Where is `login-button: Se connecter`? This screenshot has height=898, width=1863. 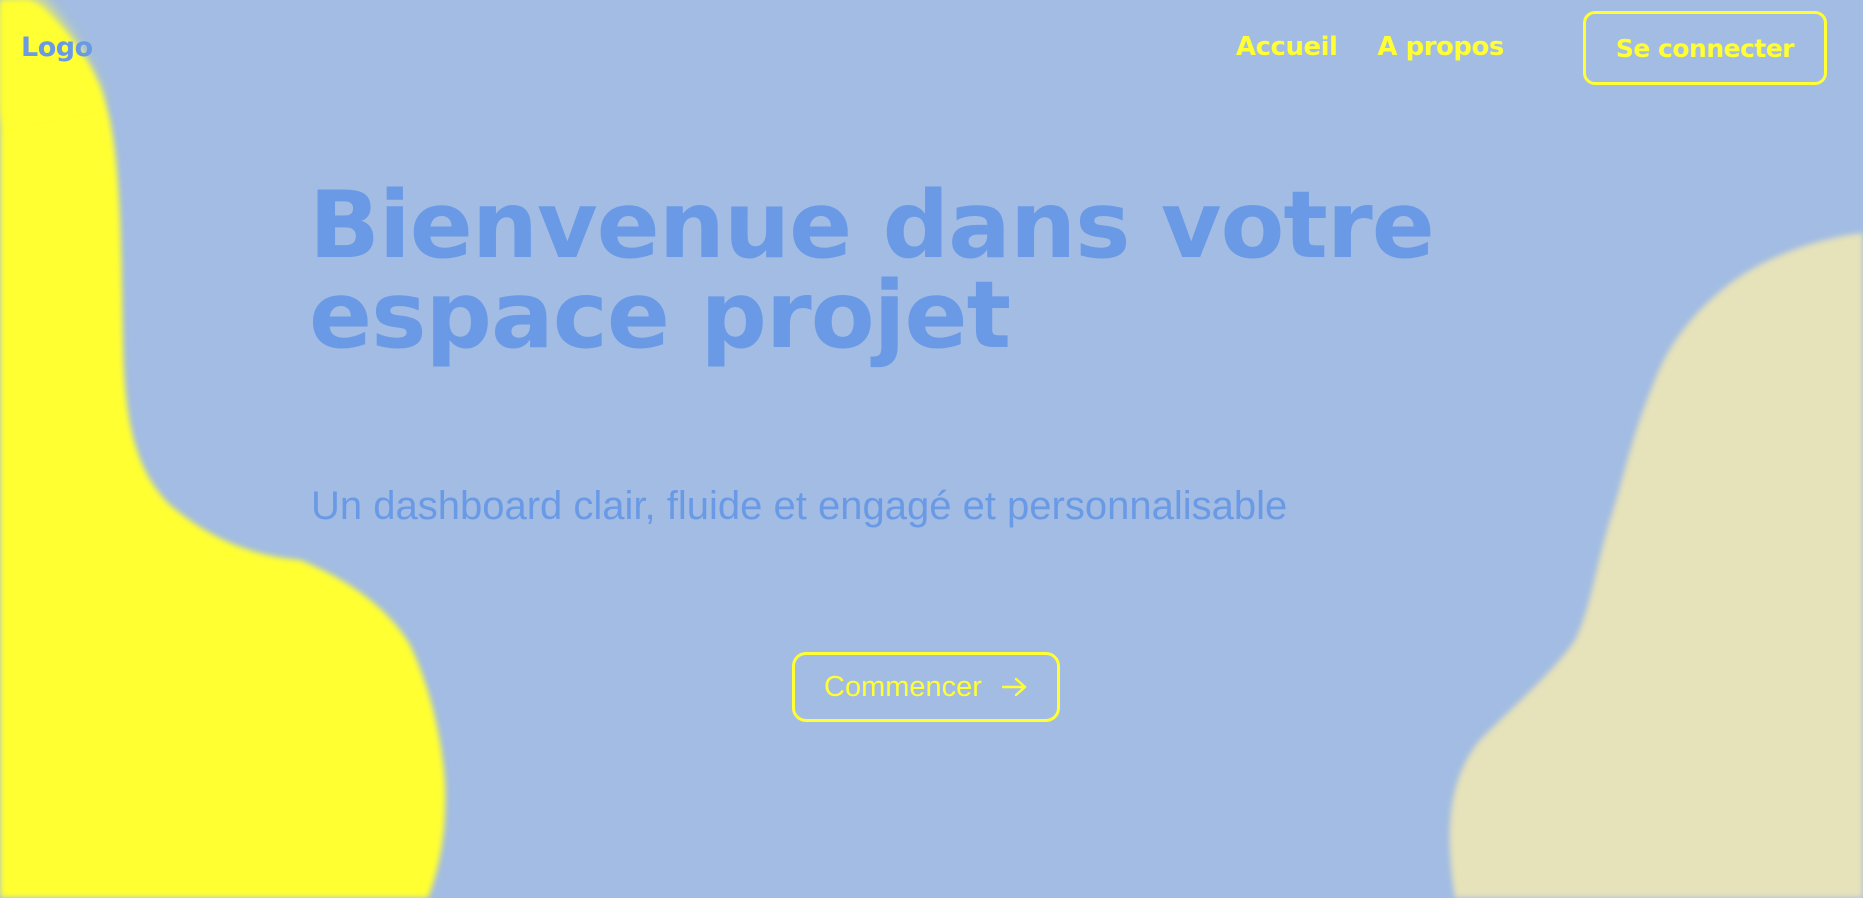 login-button: Se connecter is located at coordinates (1705, 48).